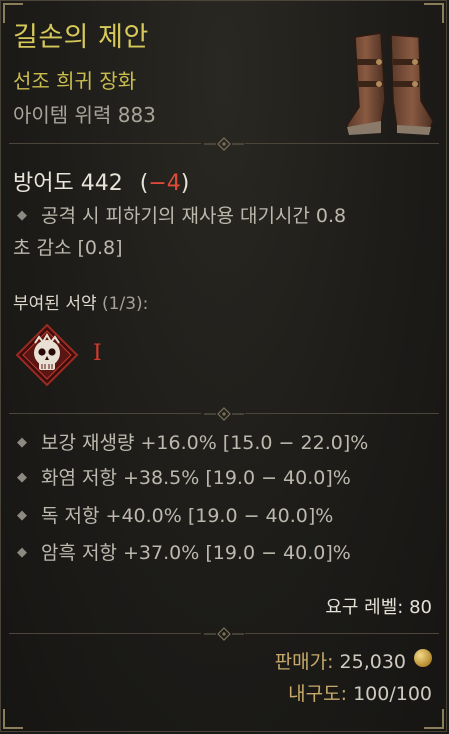 The width and height of the screenshot is (449, 734). I want to click on implicit-line-2: 초 감소 [0.8], so click(68, 248).